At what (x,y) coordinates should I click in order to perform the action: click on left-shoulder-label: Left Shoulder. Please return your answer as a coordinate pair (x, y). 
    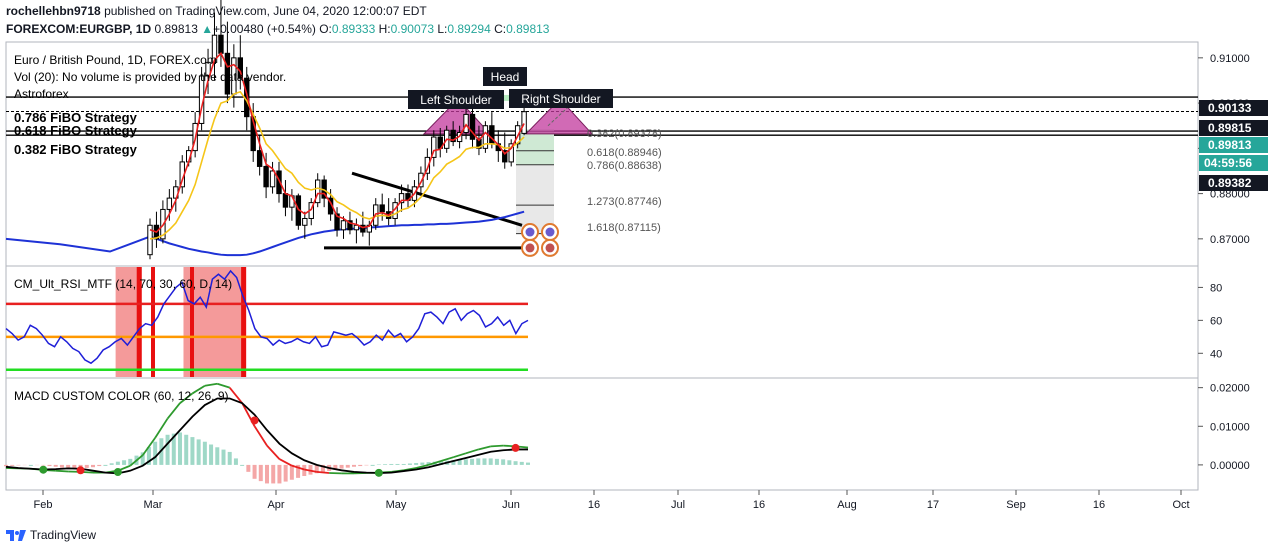
    Looking at the image, I should click on (455, 100).